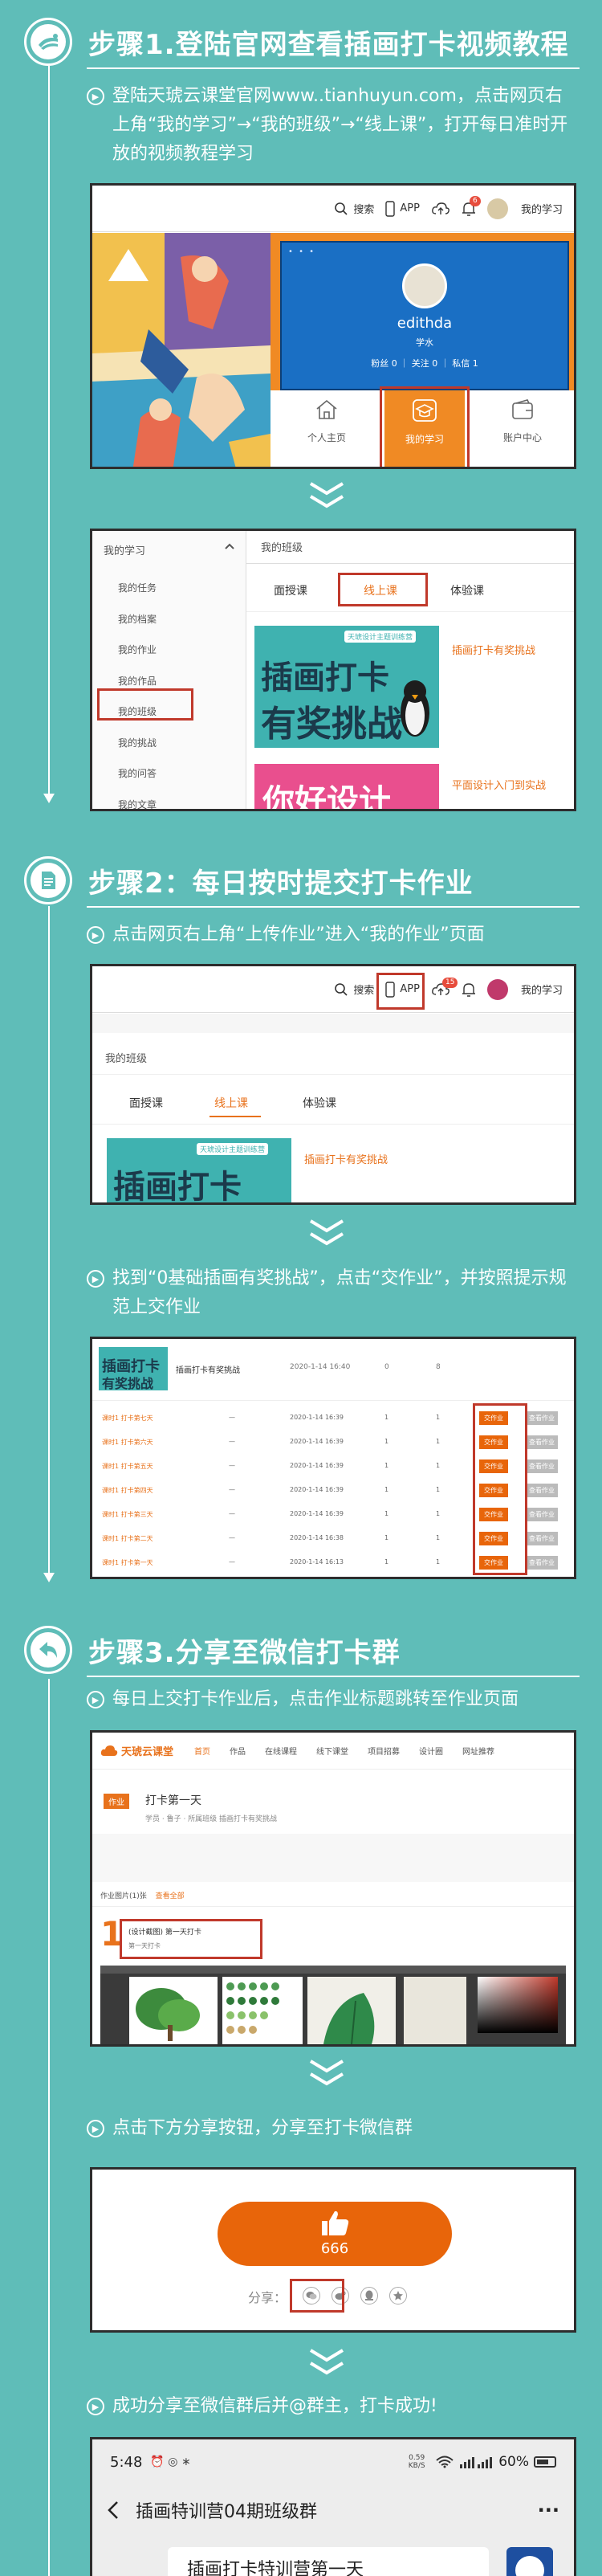 This screenshot has height=2576, width=602. I want to click on chat-more-button: ···, so click(548, 2510).